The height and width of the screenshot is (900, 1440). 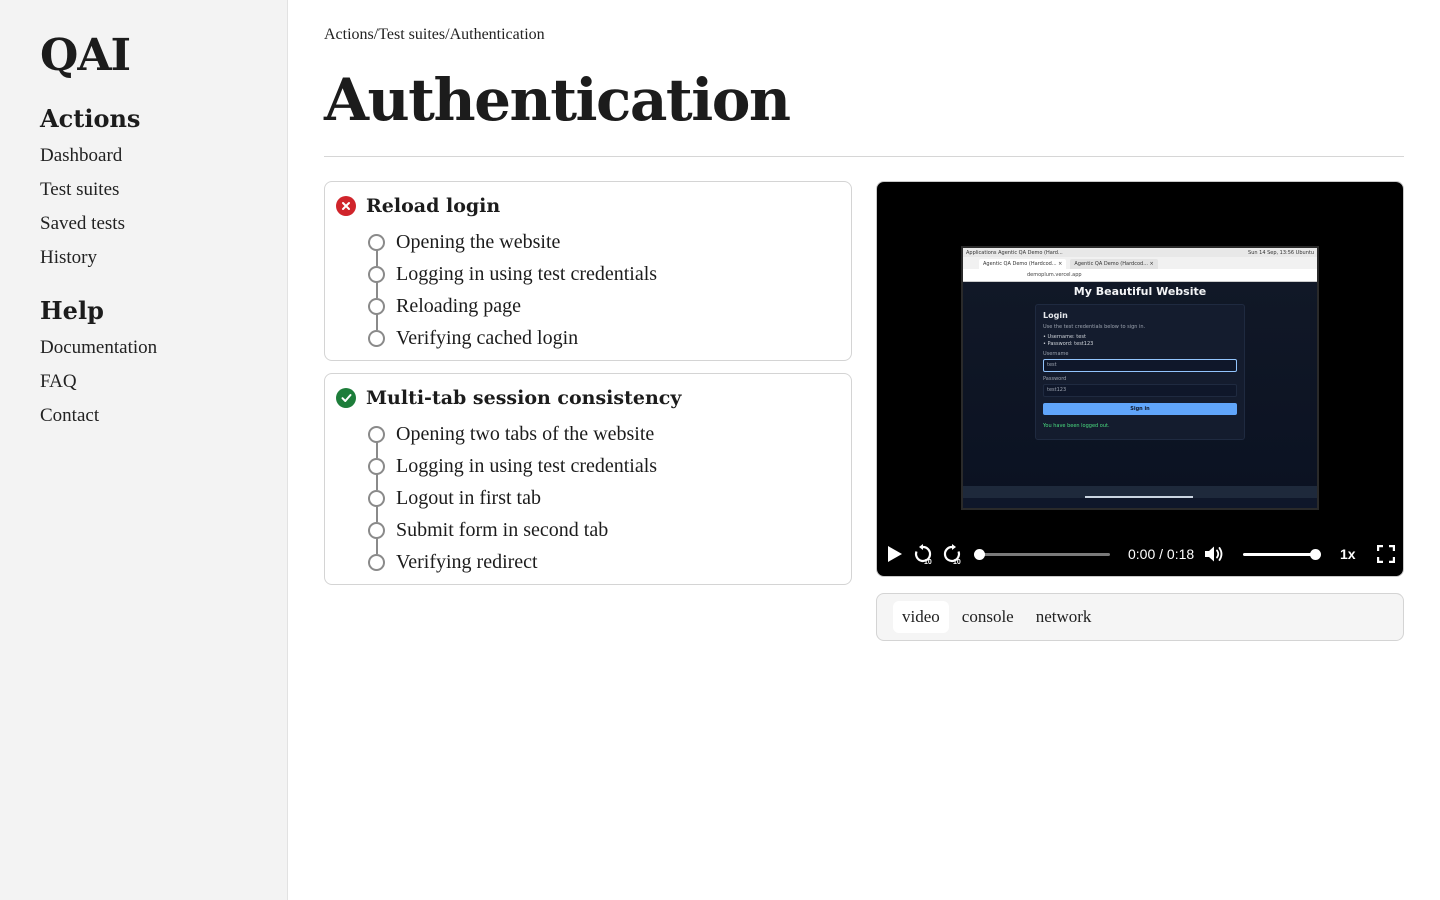 I want to click on recorded-sign-in-button: Sign in, so click(x=1140, y=409).